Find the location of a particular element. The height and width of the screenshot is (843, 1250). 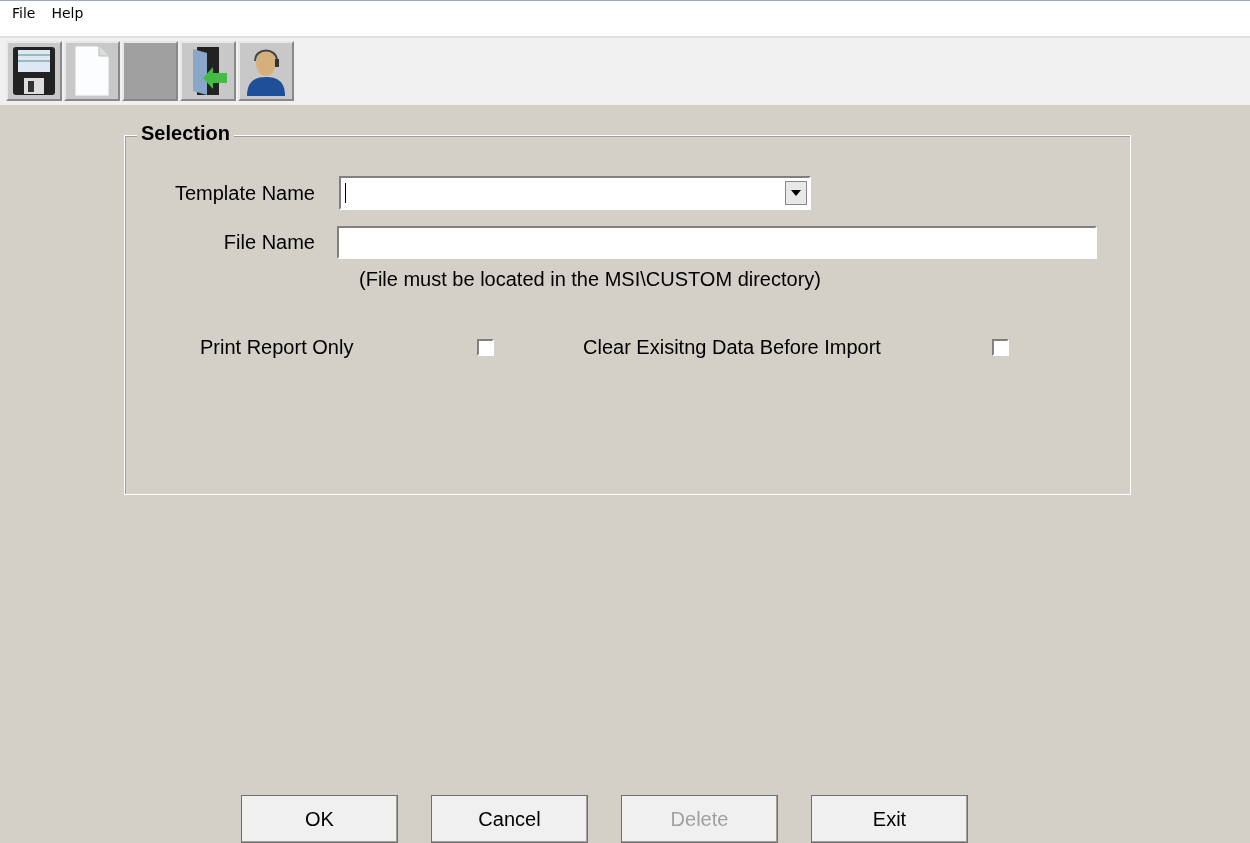

menu-item: File is located at coordinates (24, 11).